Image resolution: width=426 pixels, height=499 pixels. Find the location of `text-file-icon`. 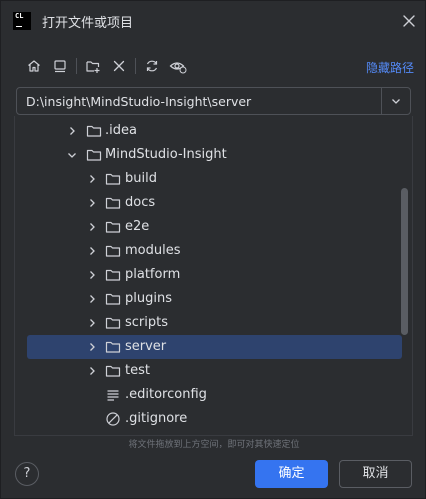

text-file-icon is located at coordinates (113, 395).